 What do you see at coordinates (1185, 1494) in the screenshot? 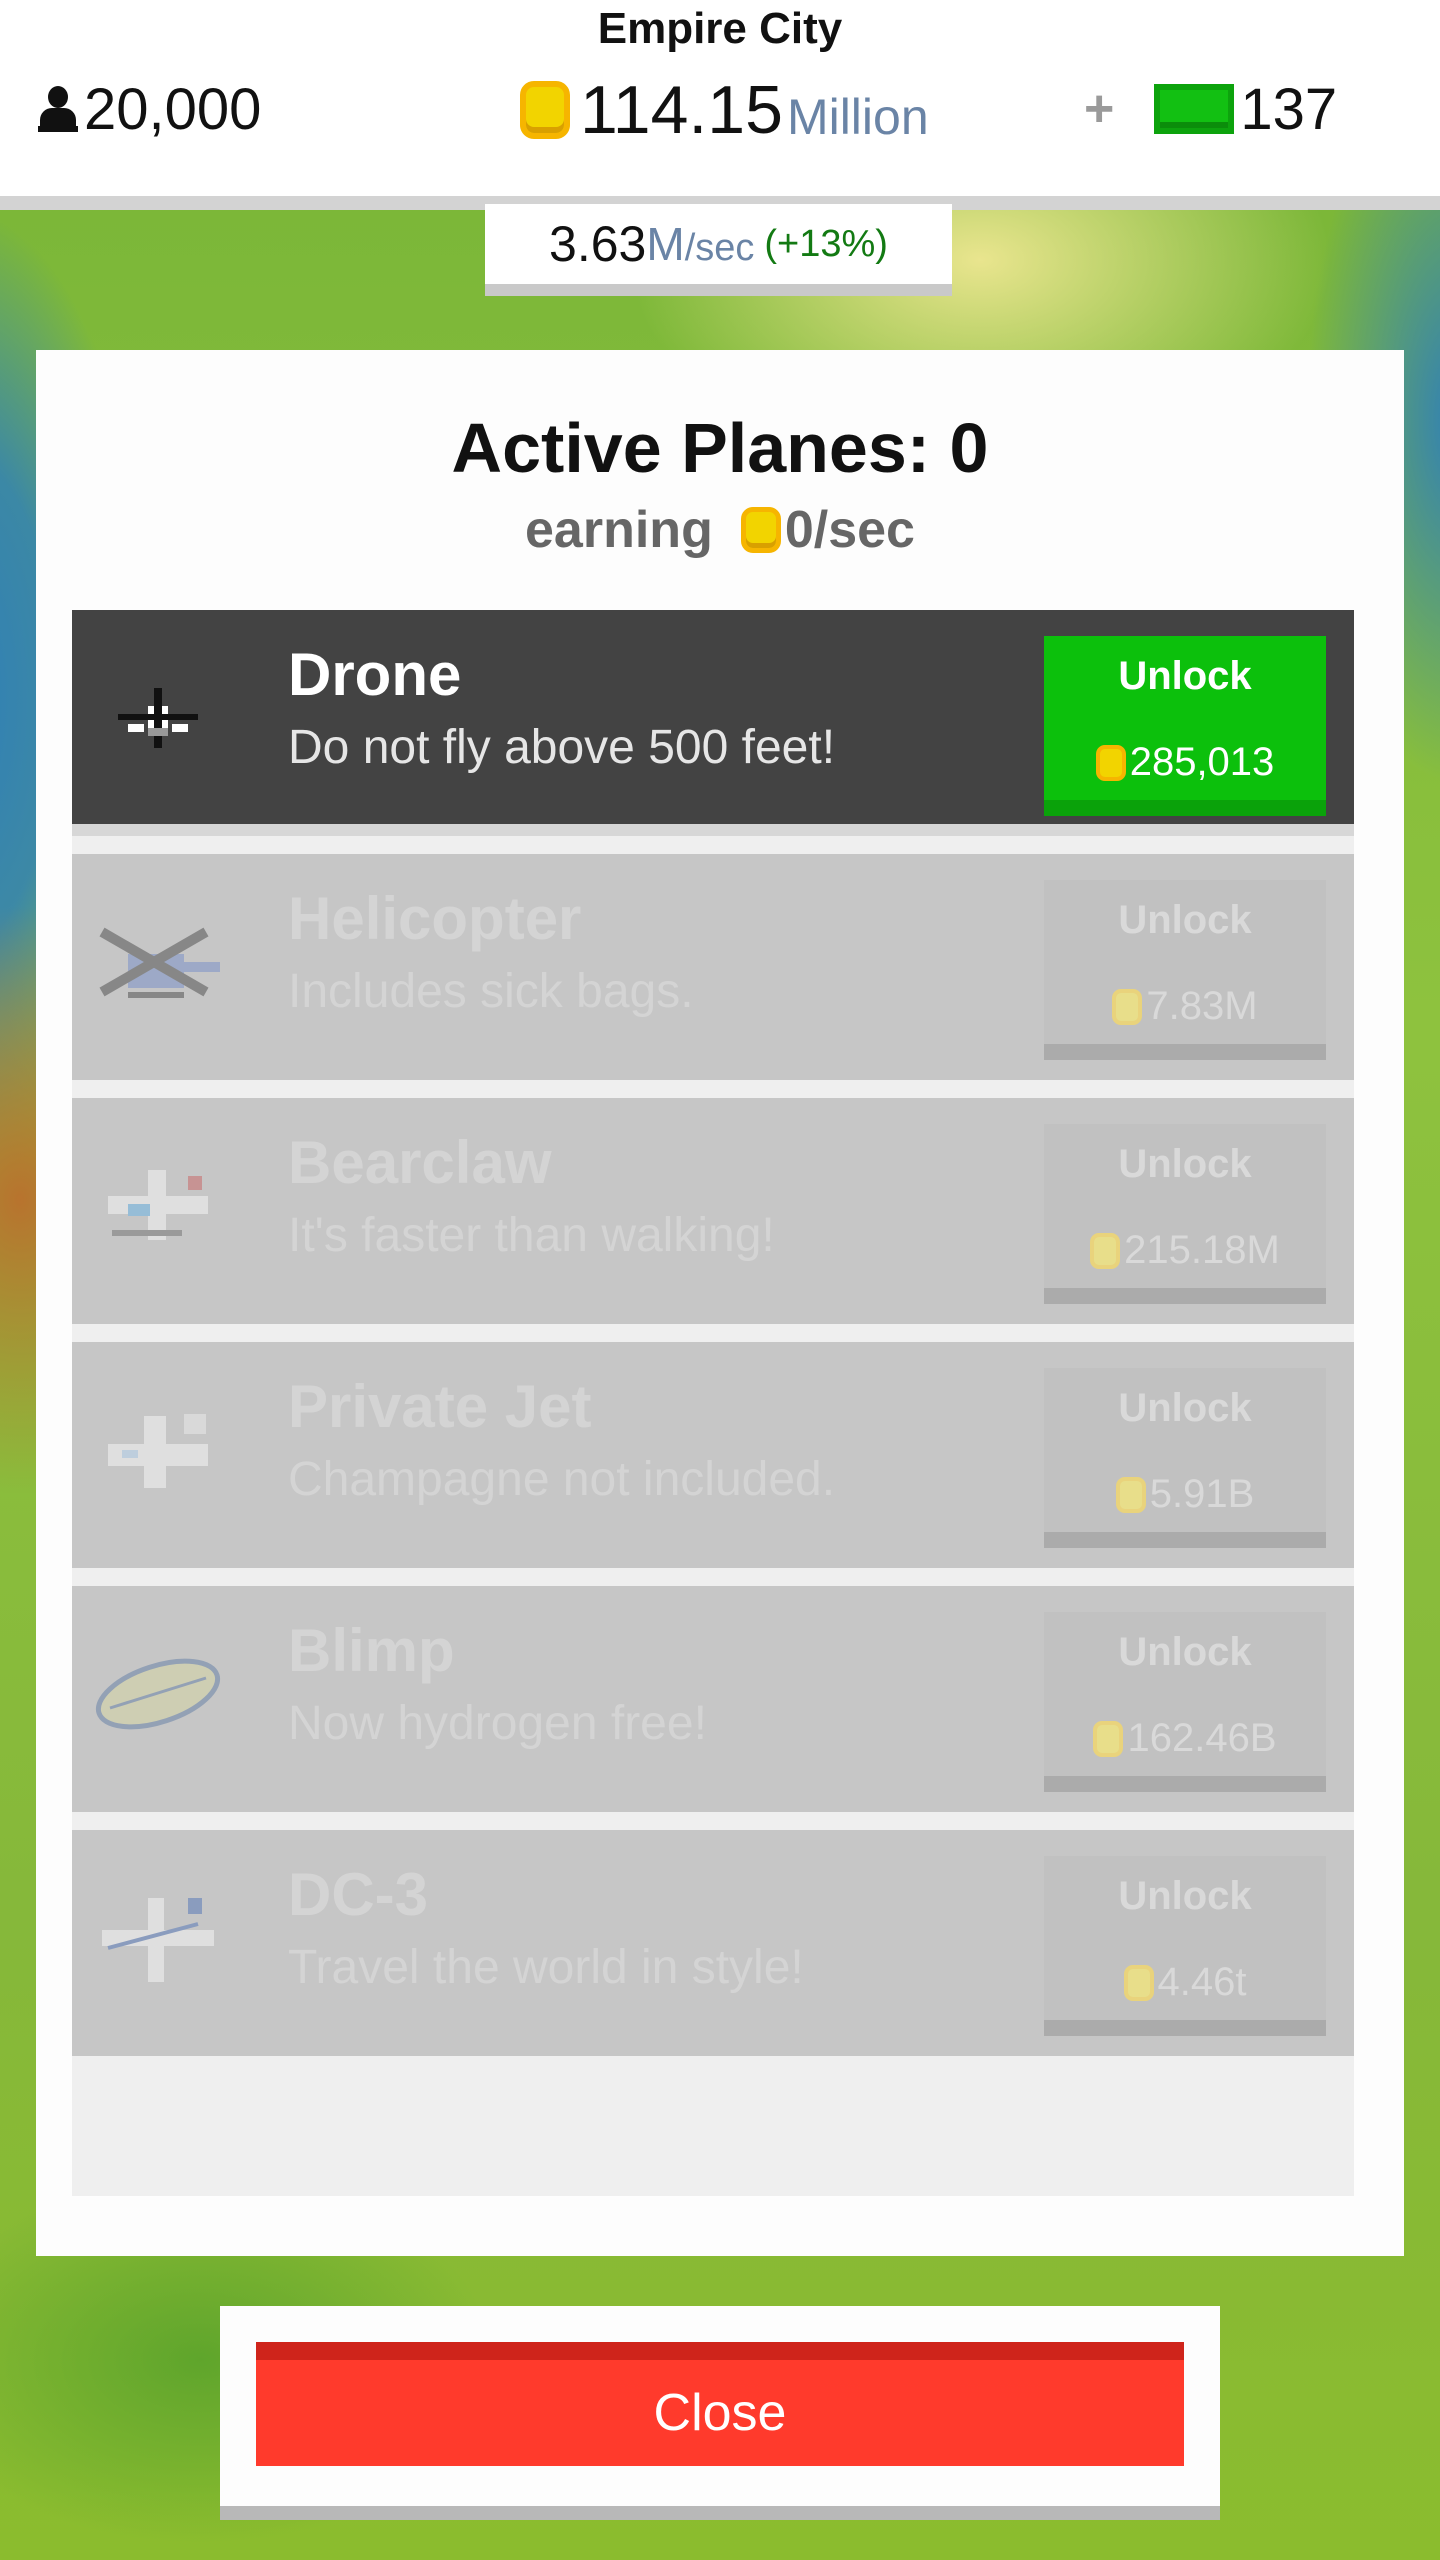
I see `unlock-price: 5.91B` at bounding box center [1185, 1494].